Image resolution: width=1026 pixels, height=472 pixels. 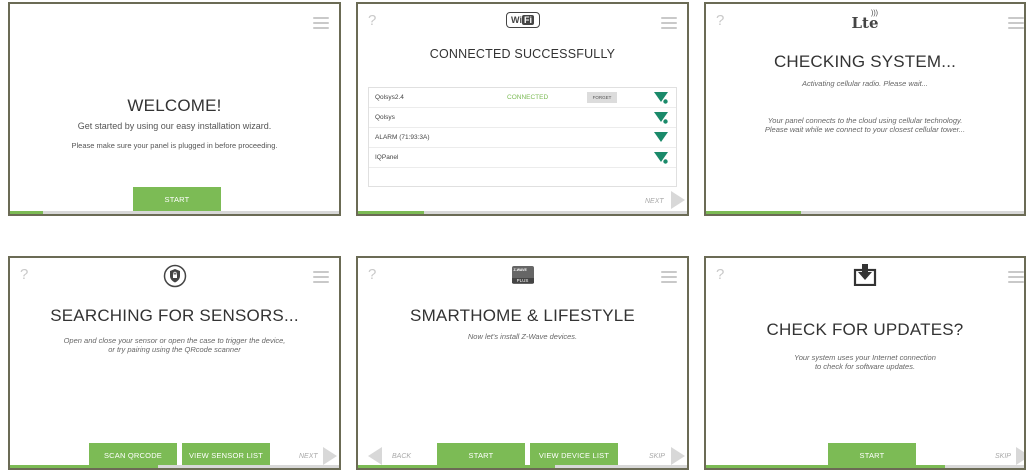 I want to click on welcome-title: WELCOME!, so click(x=174, y=105).